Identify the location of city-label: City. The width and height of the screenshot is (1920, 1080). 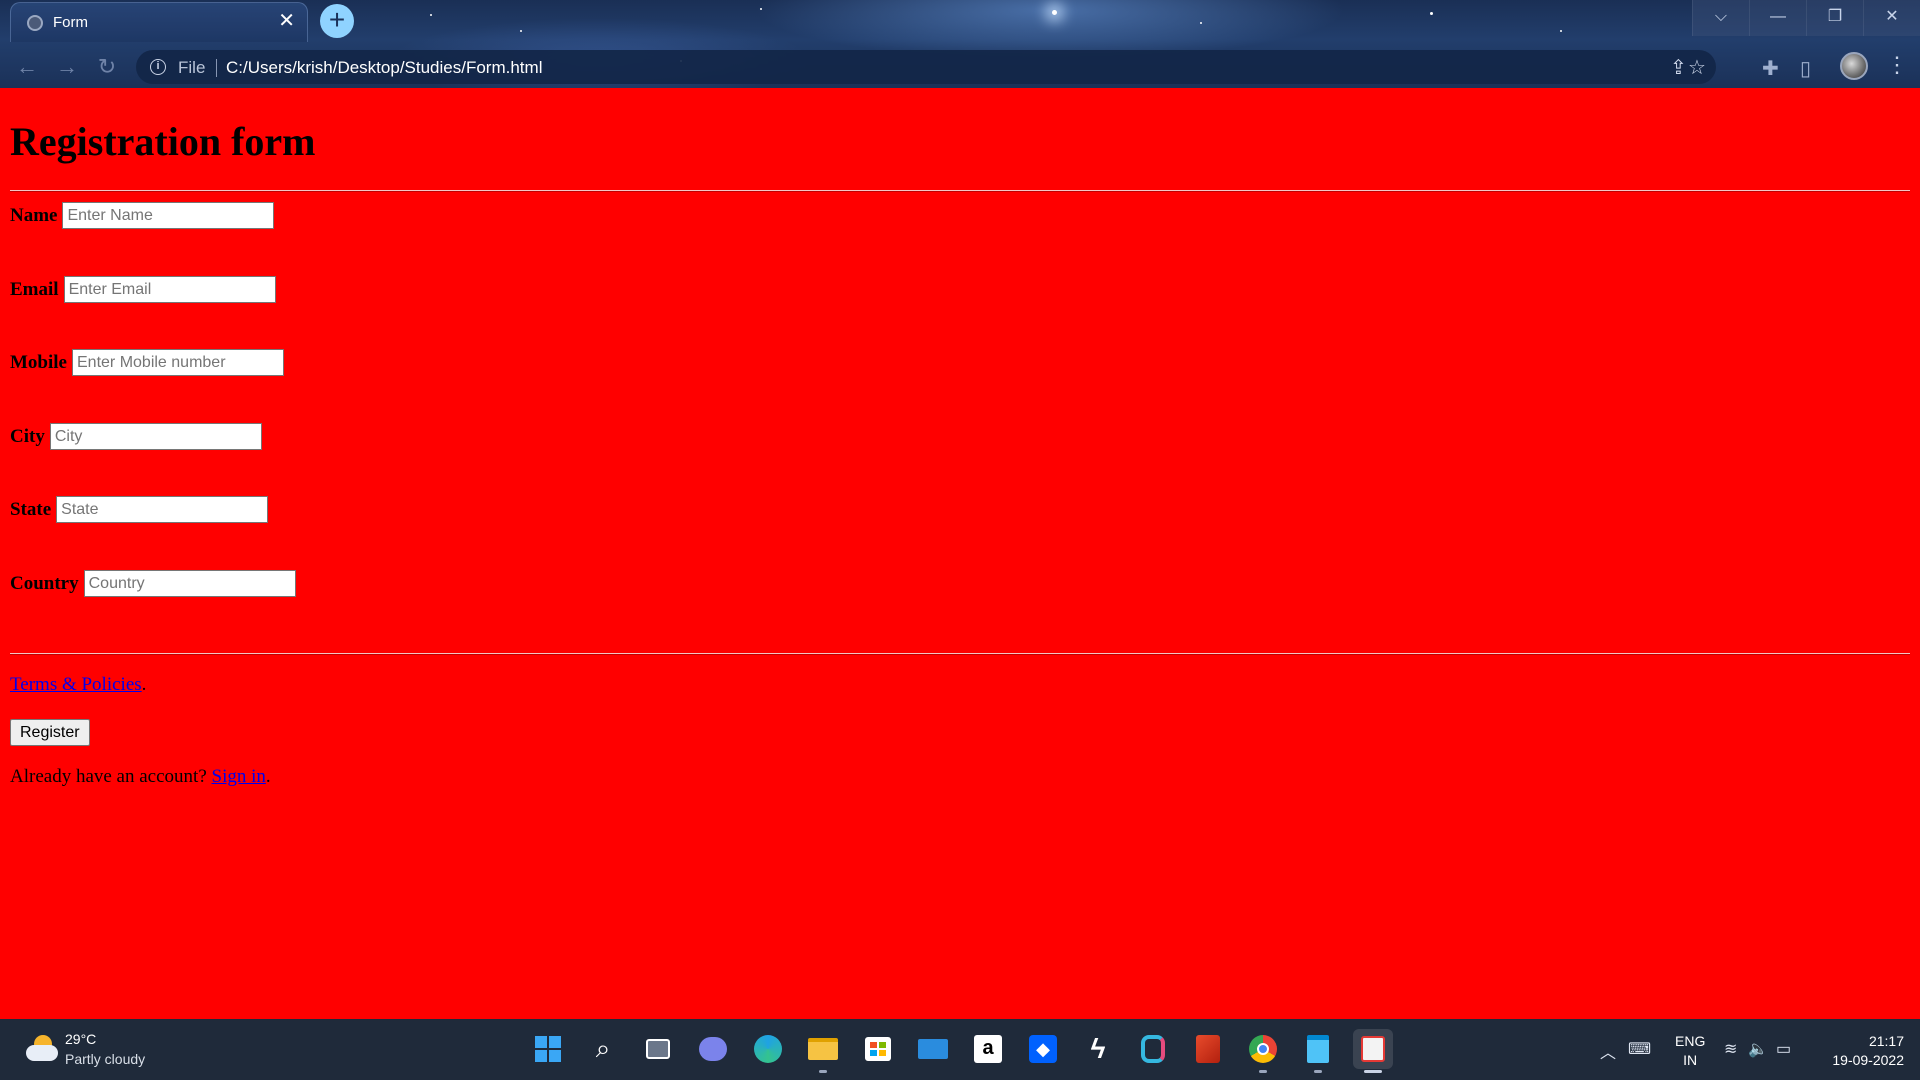
(27, 436).